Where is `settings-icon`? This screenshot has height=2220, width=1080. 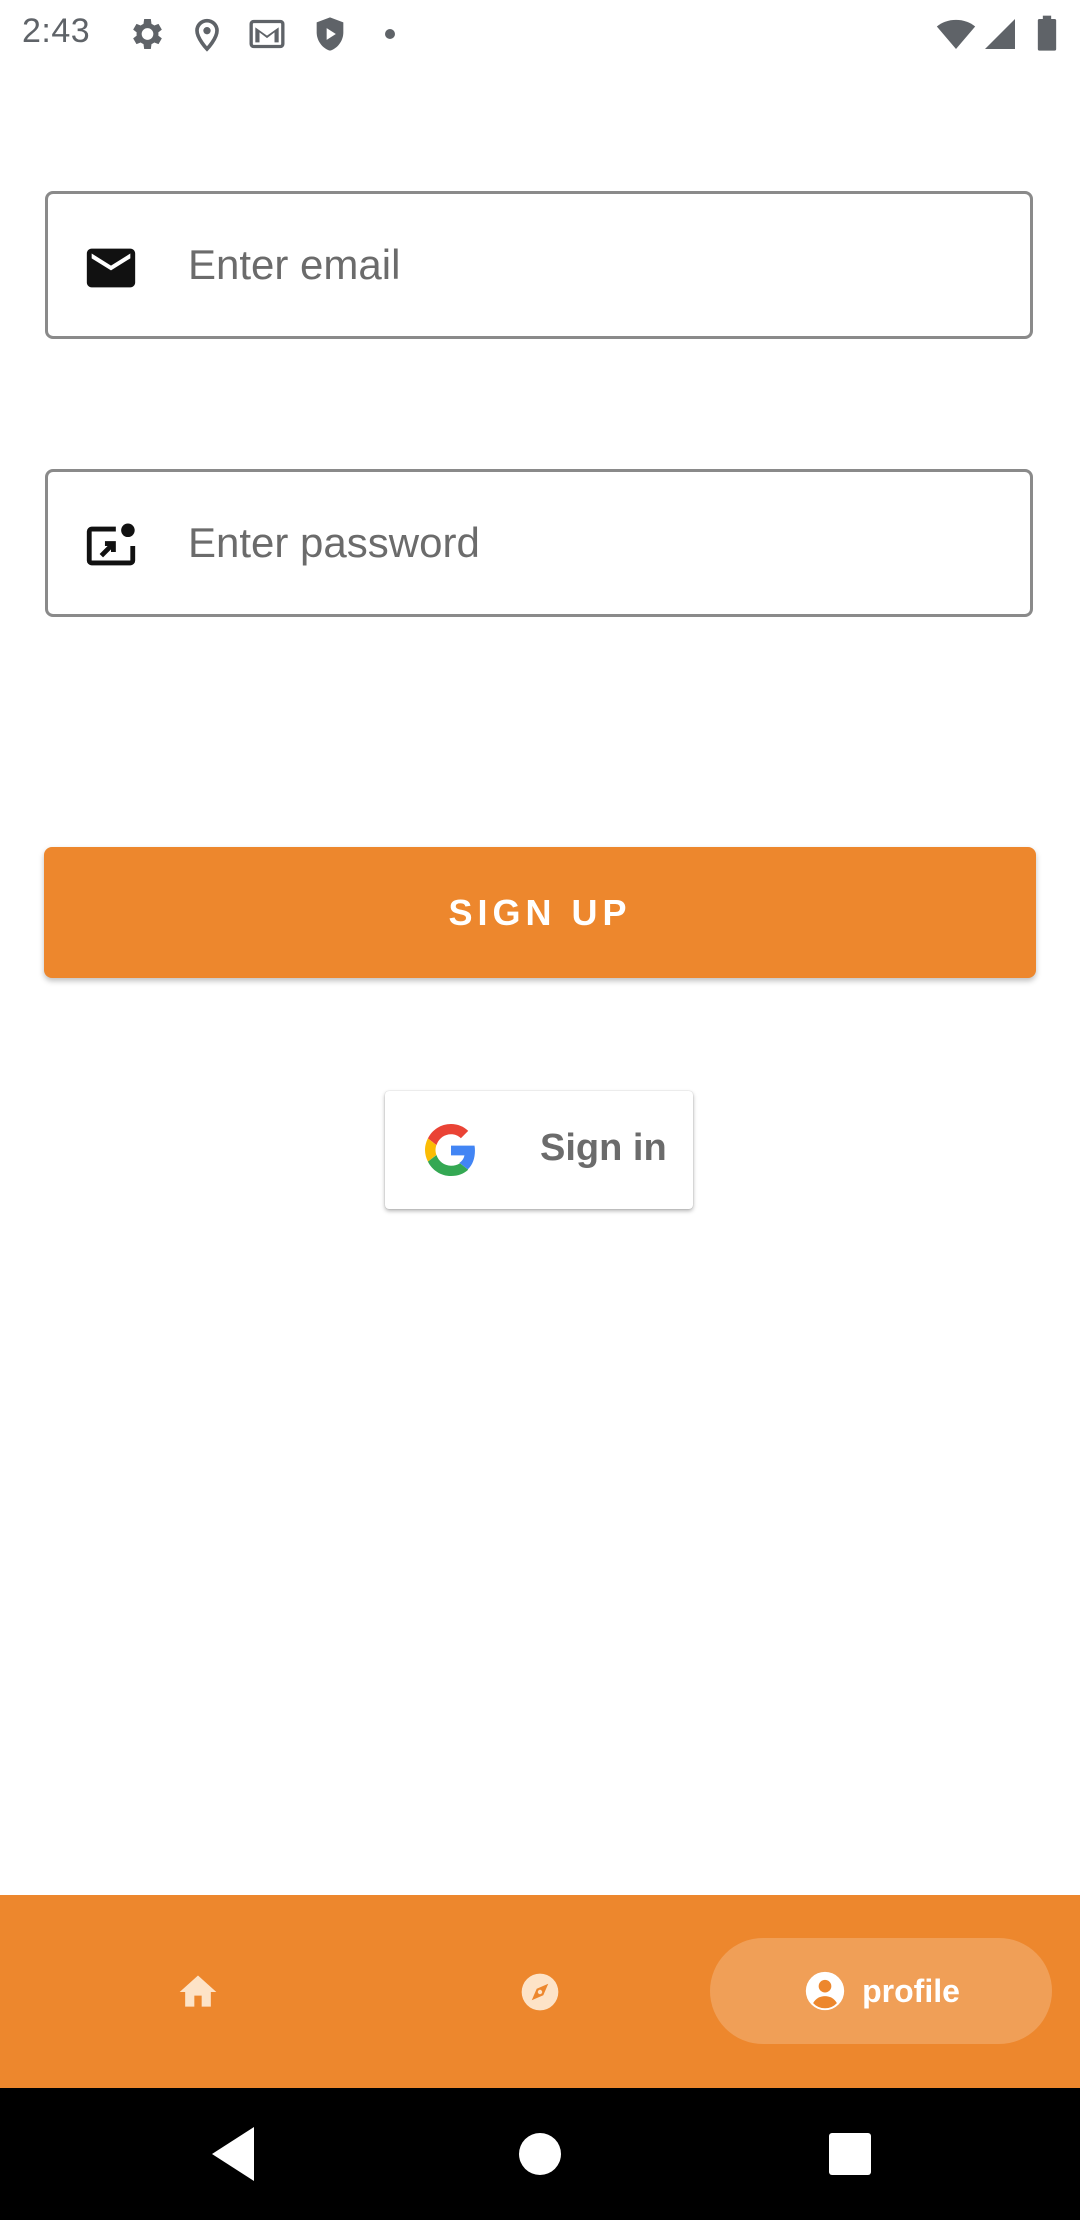 settings-icon is located at coordinates (146, 34).